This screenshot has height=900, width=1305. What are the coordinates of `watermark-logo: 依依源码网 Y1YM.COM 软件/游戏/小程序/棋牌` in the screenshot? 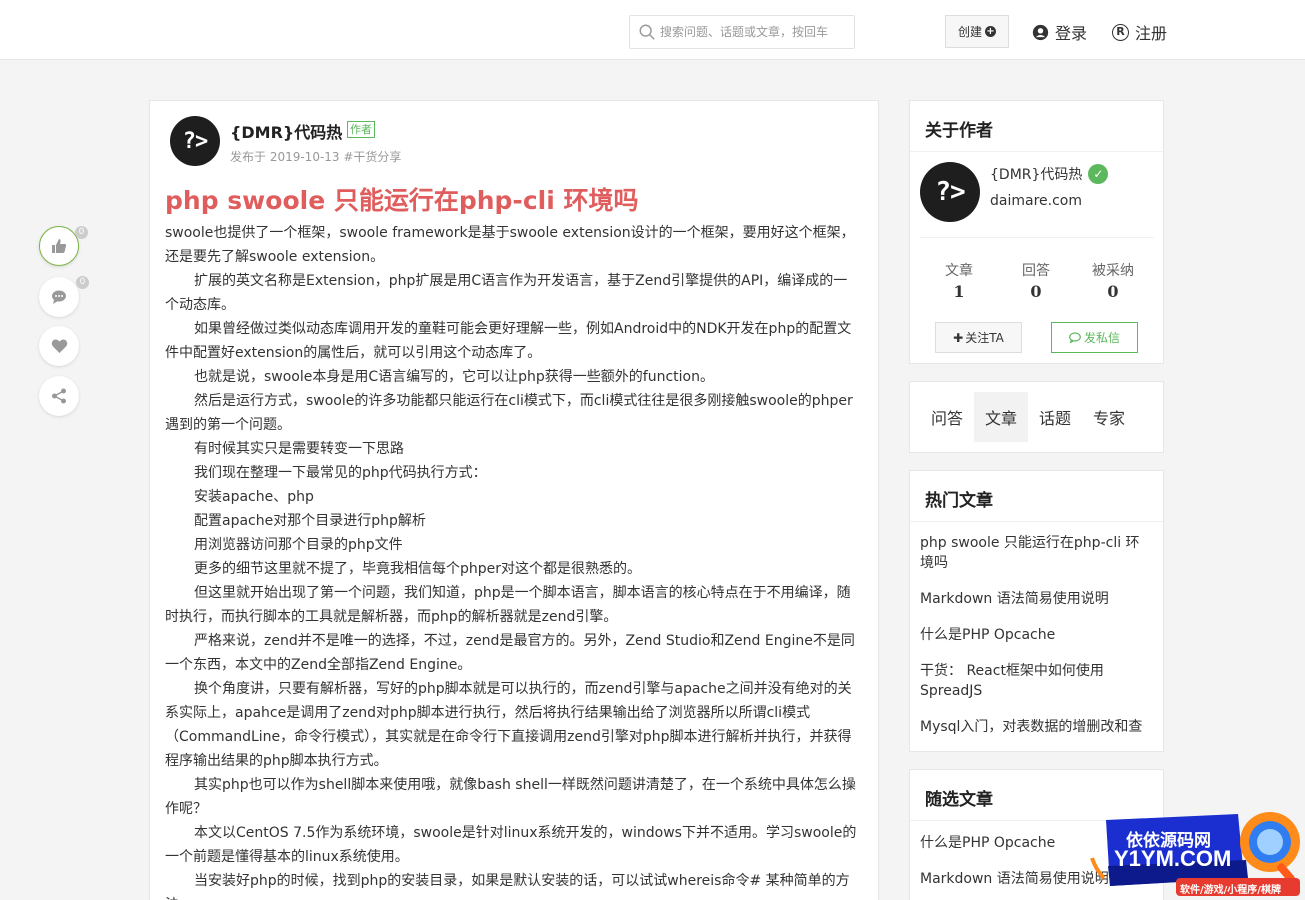 It's located at (1196, 853).